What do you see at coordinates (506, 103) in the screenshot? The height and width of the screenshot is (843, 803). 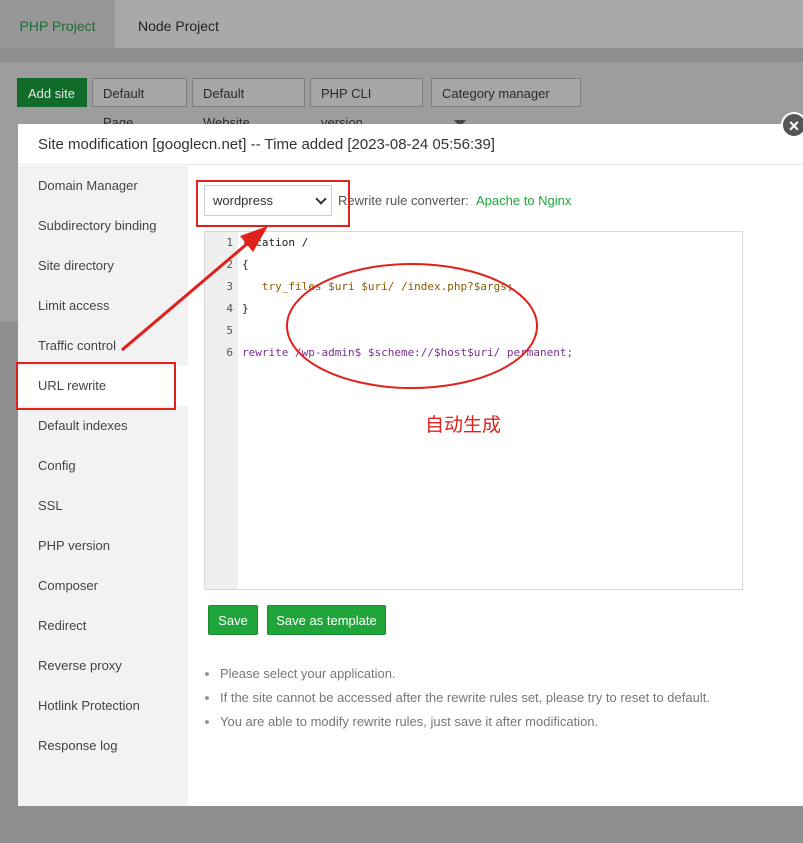 I see `category-manager-dropdown: Category manager` at bounding box center [506, 103].